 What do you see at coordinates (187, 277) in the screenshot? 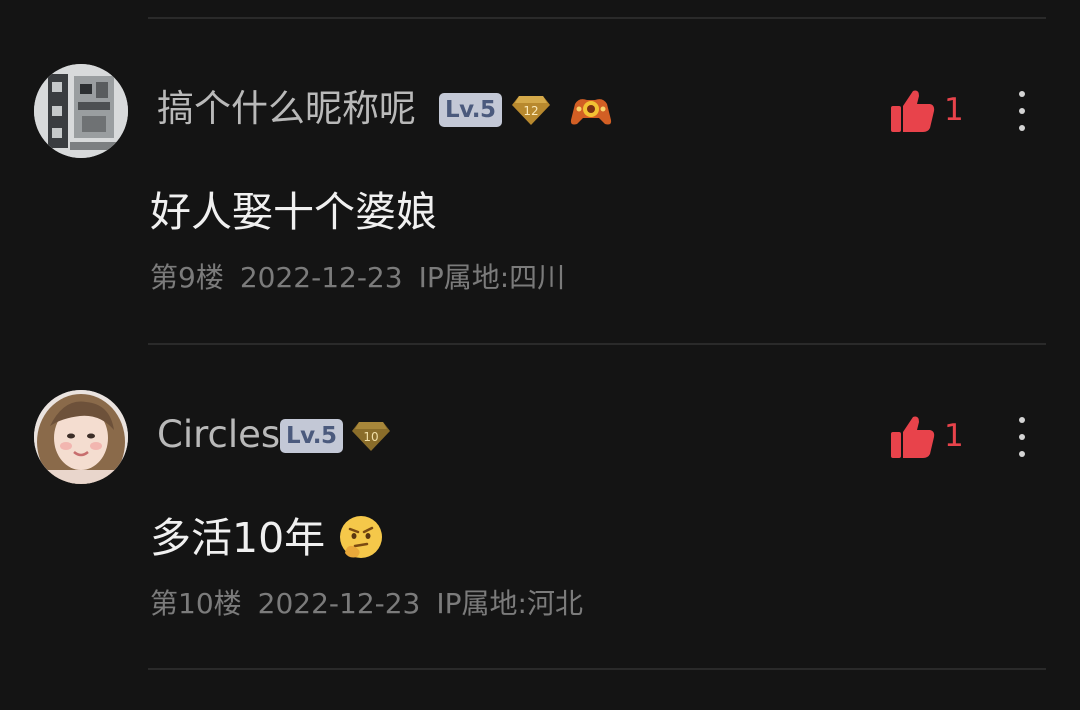
I see `floor-number: 第9楼` at bounding box center [187, 277].